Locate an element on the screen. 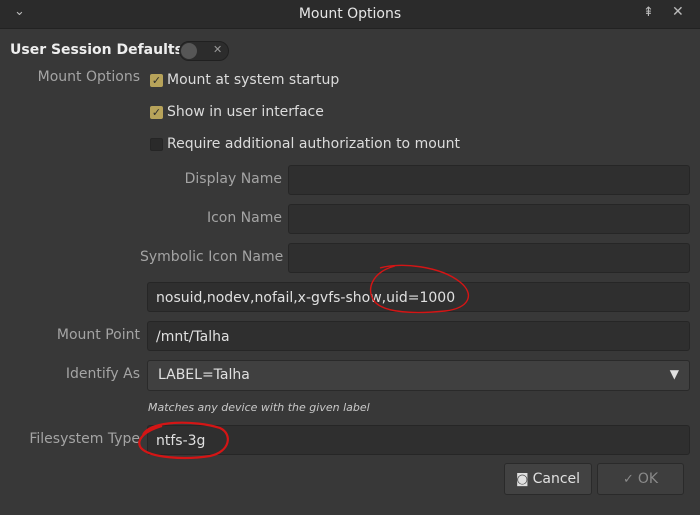 This screenshot has width=700, height=515. mount-options-field: nosuid,nodev,nofail,x-gvfs-show,uid=1000 is located at coordinates (418, 297).